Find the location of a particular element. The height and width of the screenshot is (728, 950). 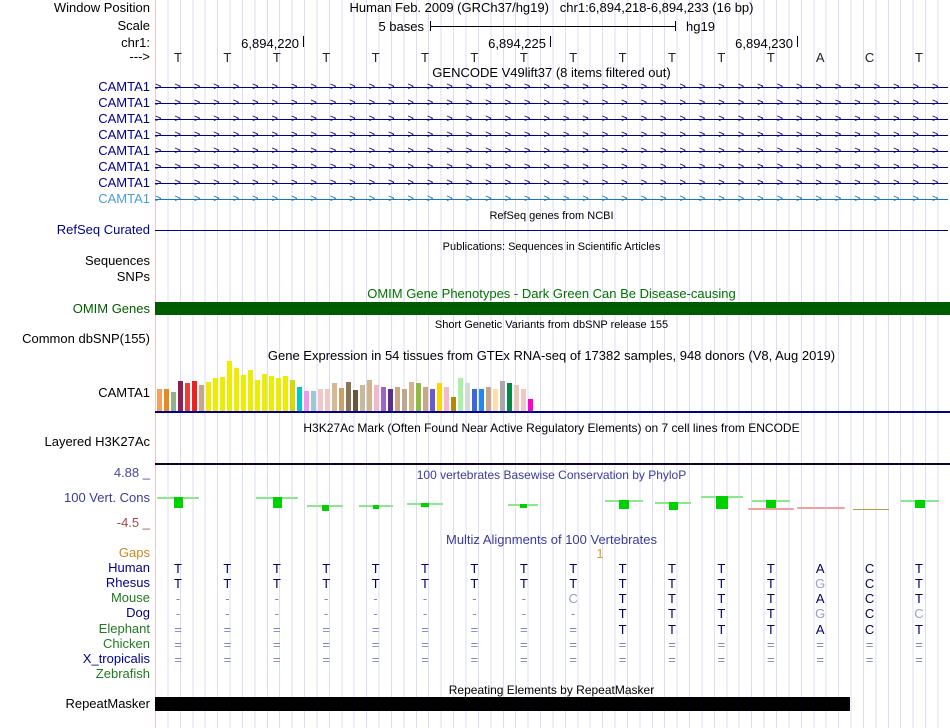

multiz-species-label: Dog is located at coordinates (75, 613).